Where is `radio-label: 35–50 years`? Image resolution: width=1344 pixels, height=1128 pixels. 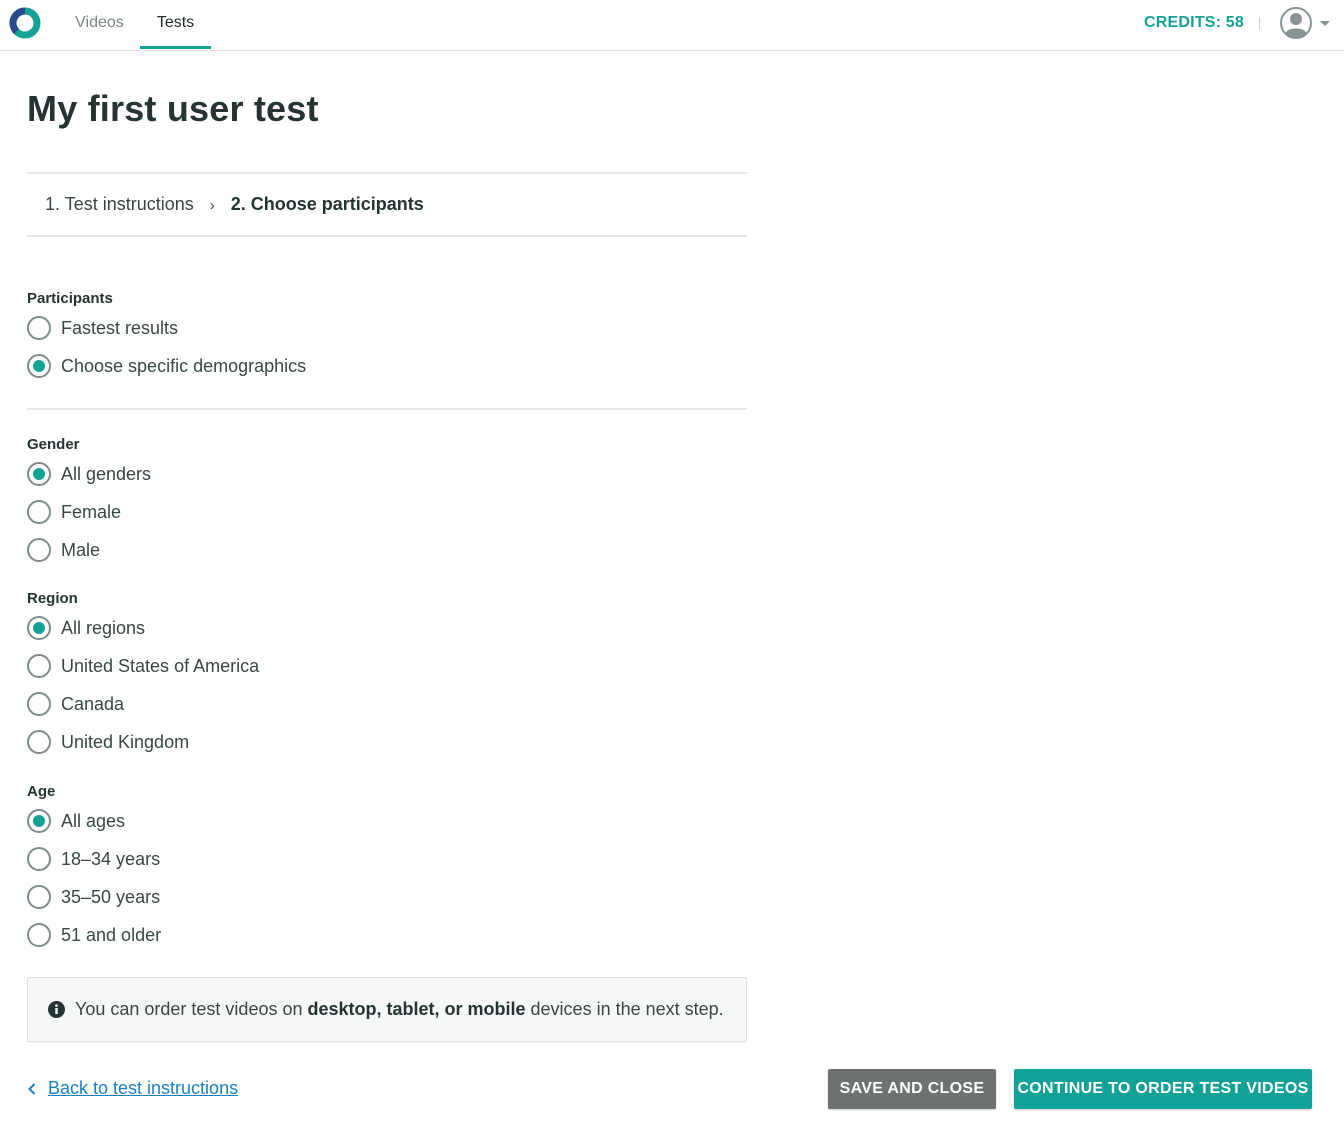 radio-label: 35–50 years is located at coordinates (111, 896).